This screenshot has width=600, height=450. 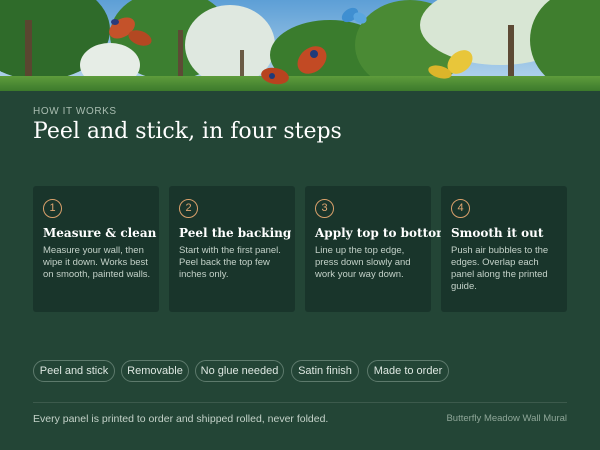 What do you see at coordinates (239, 371) in the screenshot?
I see `feature-tag: No glue needed` at bounding box center [239, 371].